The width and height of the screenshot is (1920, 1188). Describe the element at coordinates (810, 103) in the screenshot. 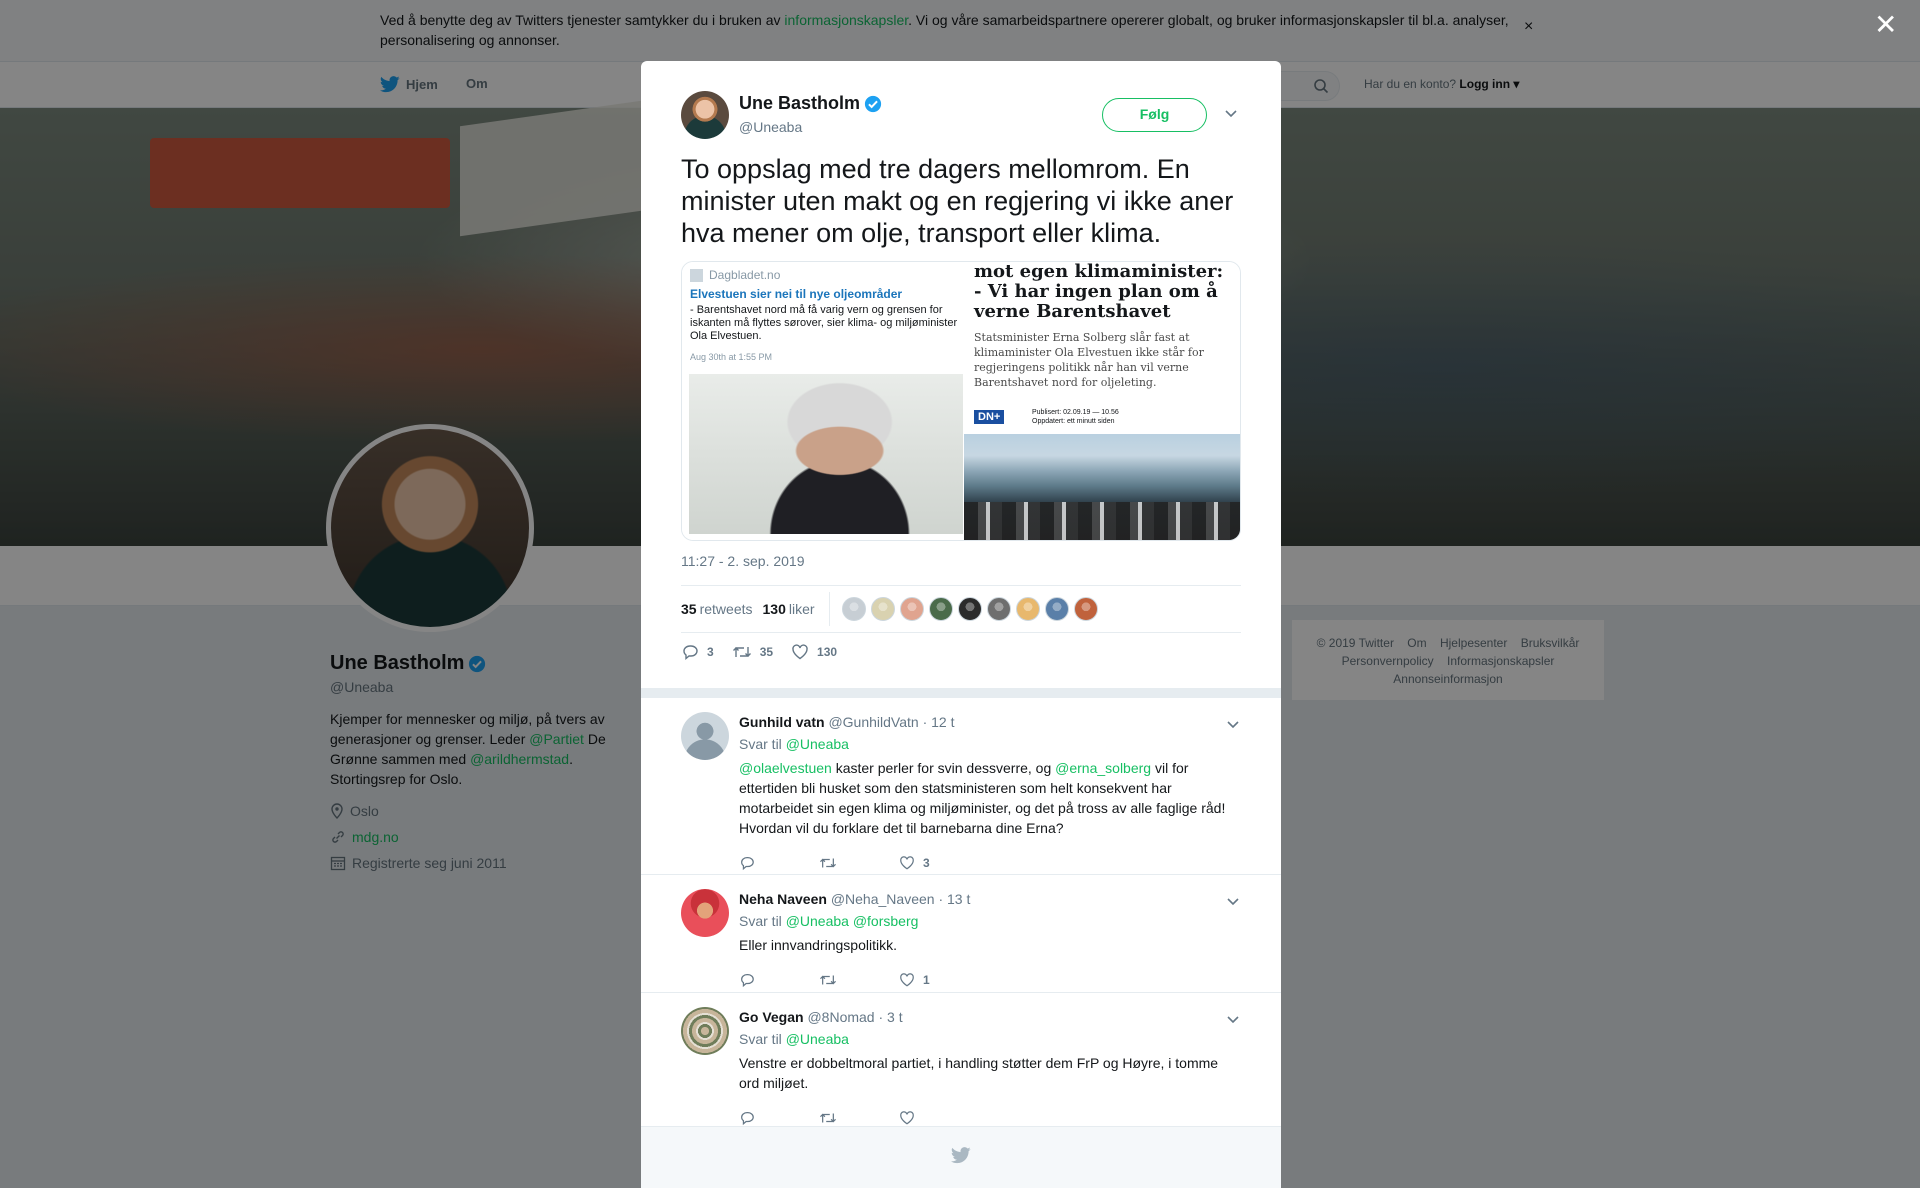

I see `author-name: Une Bastholm` at that location.